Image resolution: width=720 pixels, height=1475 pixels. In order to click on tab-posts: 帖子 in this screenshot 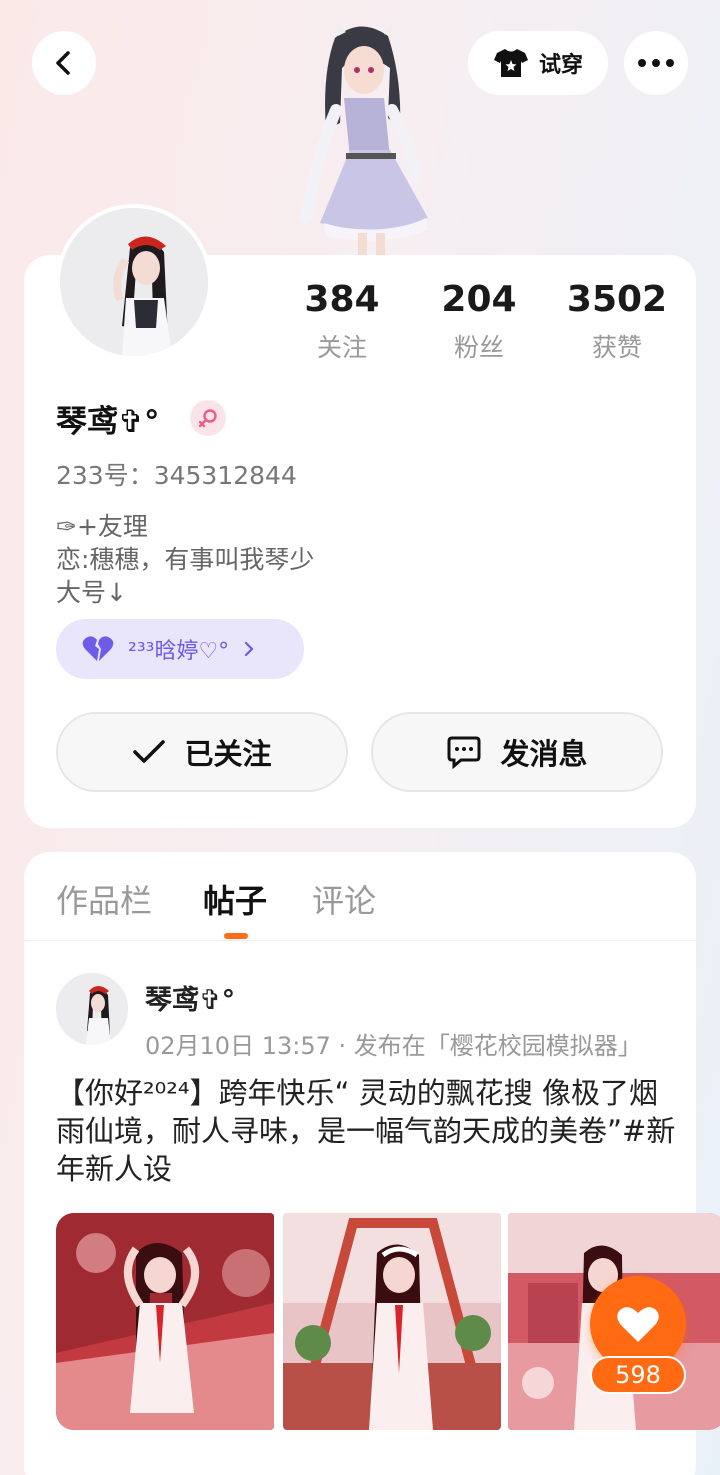, I will do `click(235, 899)`.